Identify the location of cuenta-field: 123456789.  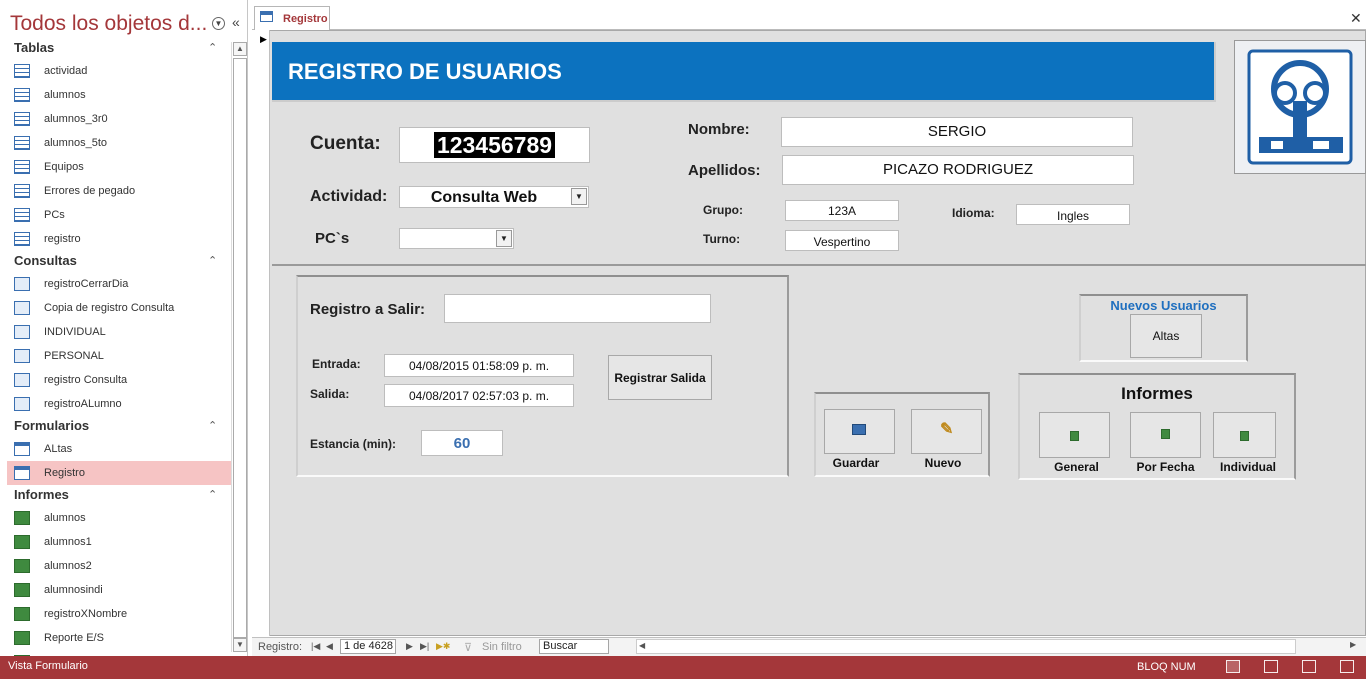
(494, 145).